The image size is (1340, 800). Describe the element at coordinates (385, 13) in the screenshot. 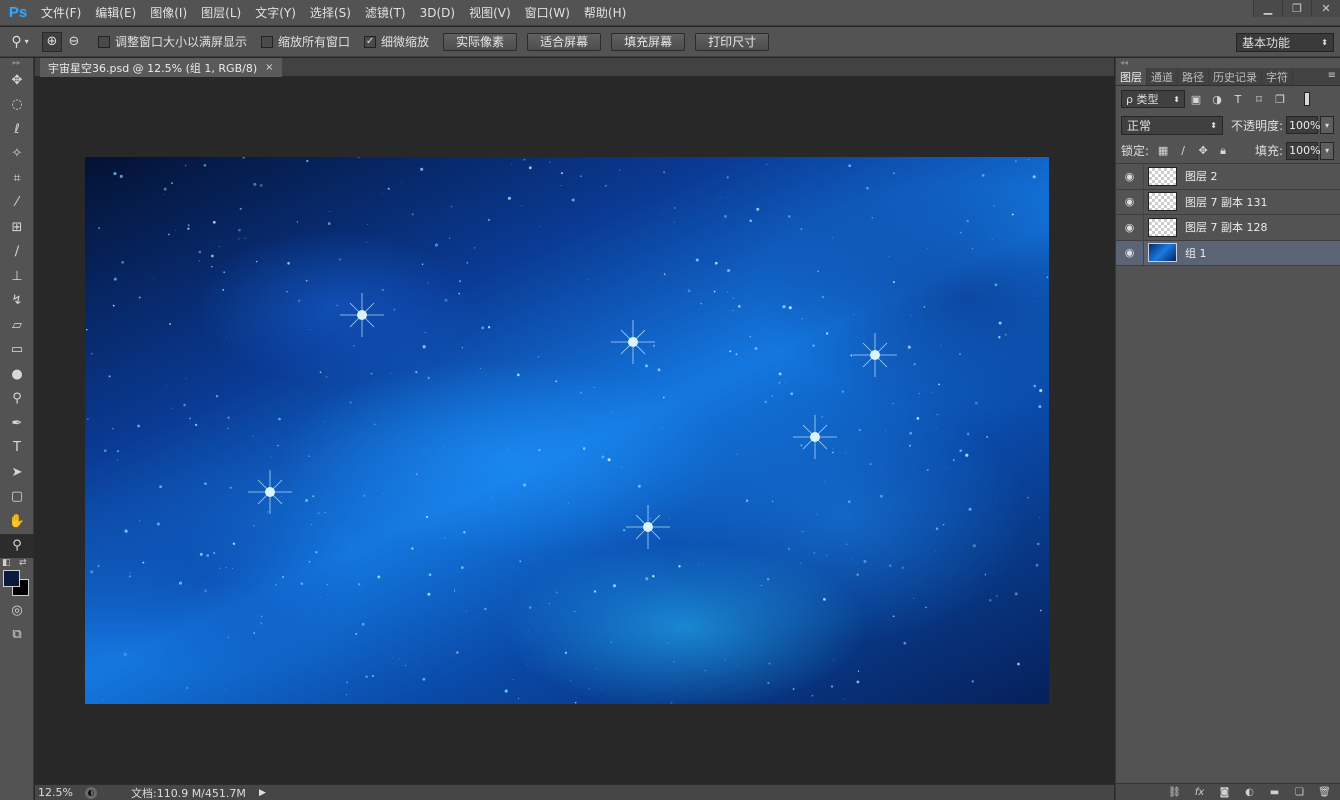

I see `menu-filter: 滤镜(T)` at that location.